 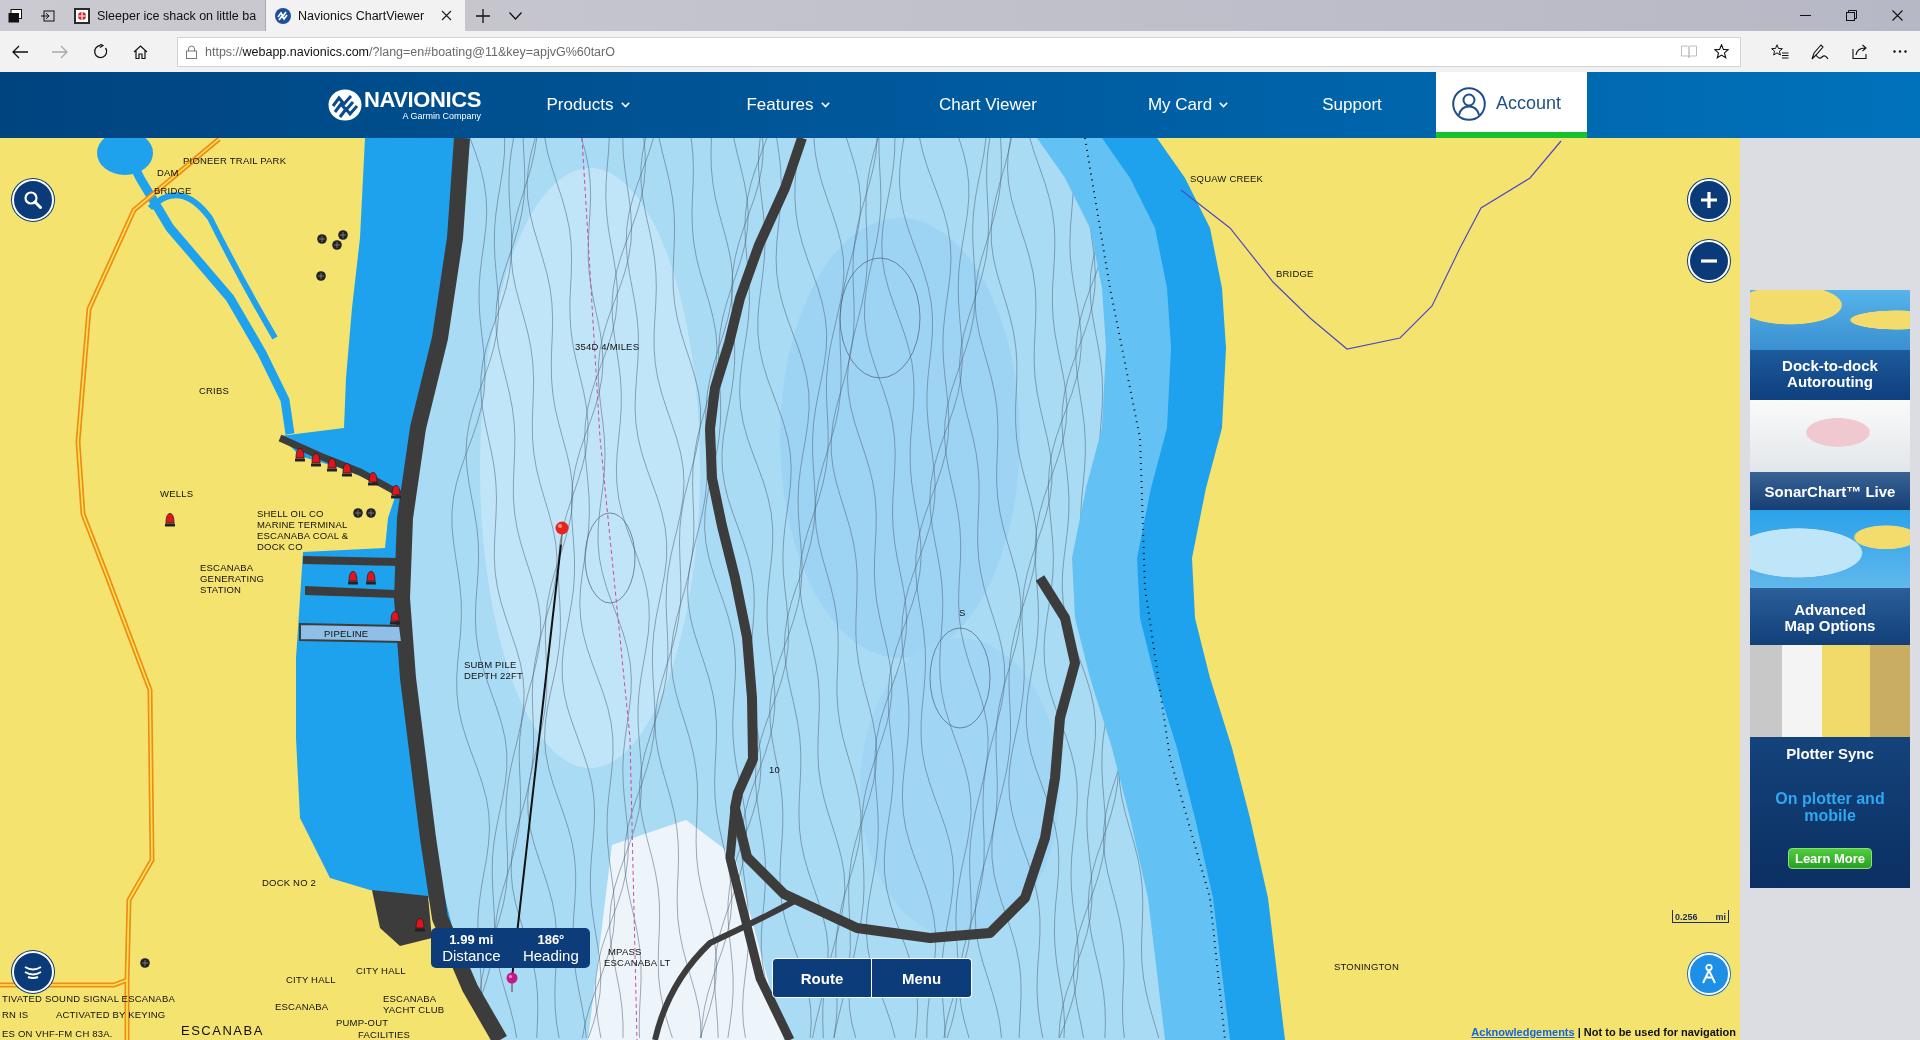 What do you see at coordinates (988, 105) in the screenshot?
I see `nav-link: Chart Viewer` at bounding box center [988, 105].